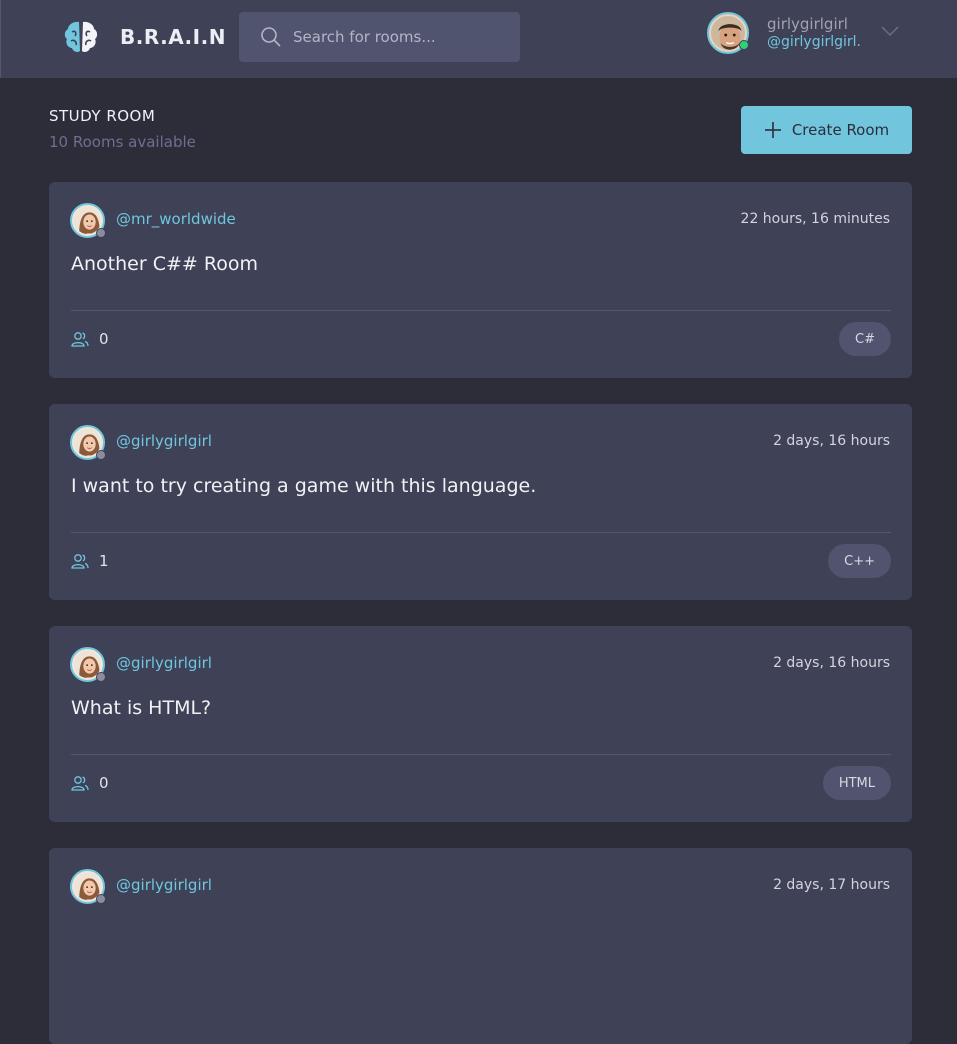 The width and height of the screenshot is (957, 1044). Describe the element at coordinates (831, 885) in the screenshot. I see `room-time: 2 days, 17 hours` at that location.